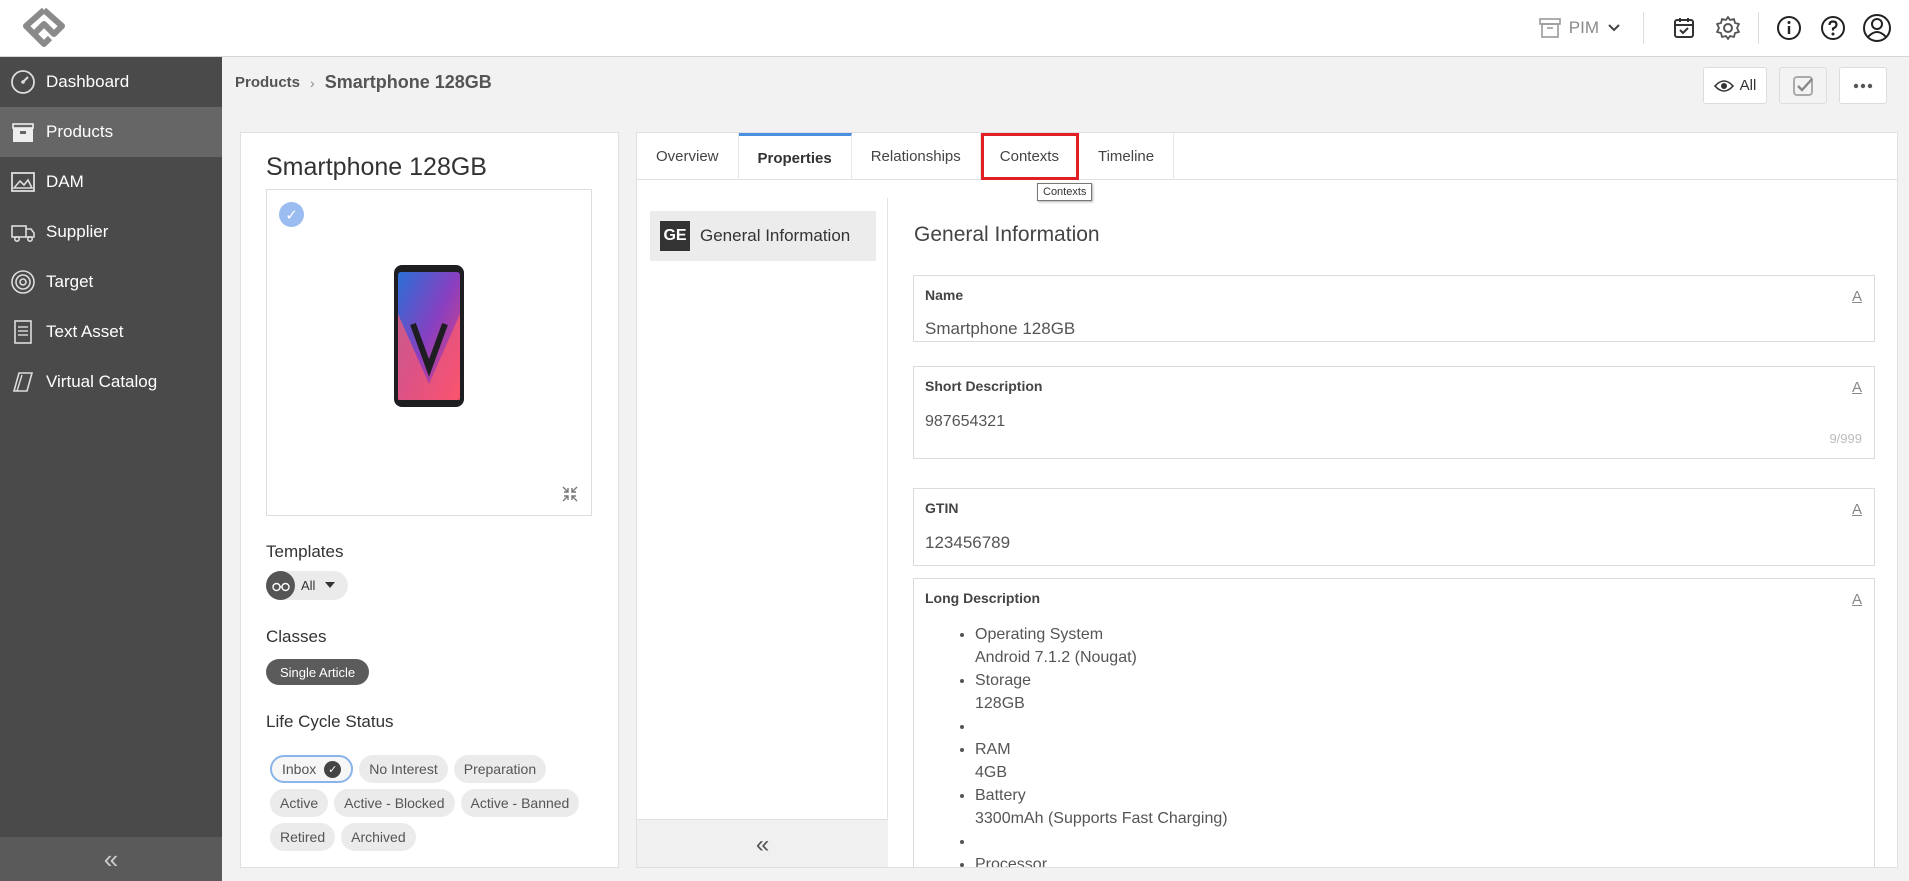 Image resolution: width=1909 pixels, height=881 pixels. I want to click on chevron-down-icon, so click(1614, 28).